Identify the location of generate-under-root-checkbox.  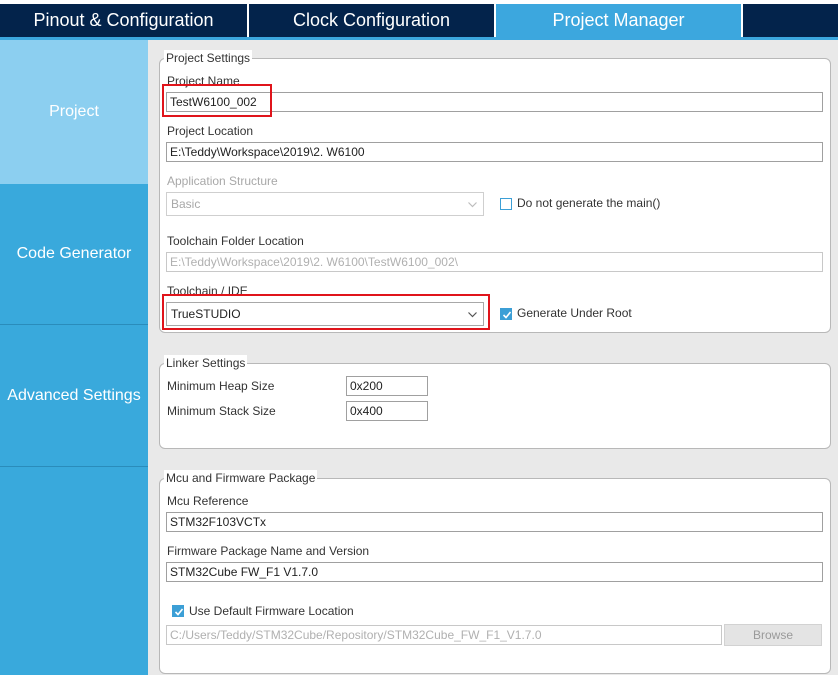
(506, 314).